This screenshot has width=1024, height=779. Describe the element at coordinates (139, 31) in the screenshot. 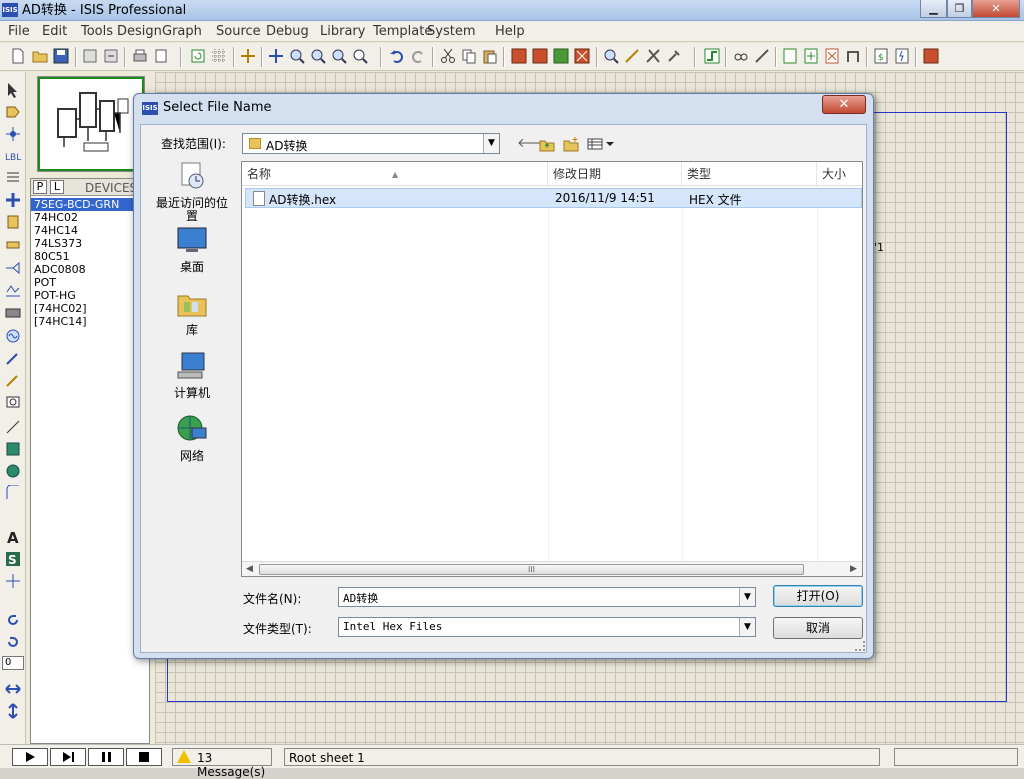

I see `menu-tools: Design` at that location.